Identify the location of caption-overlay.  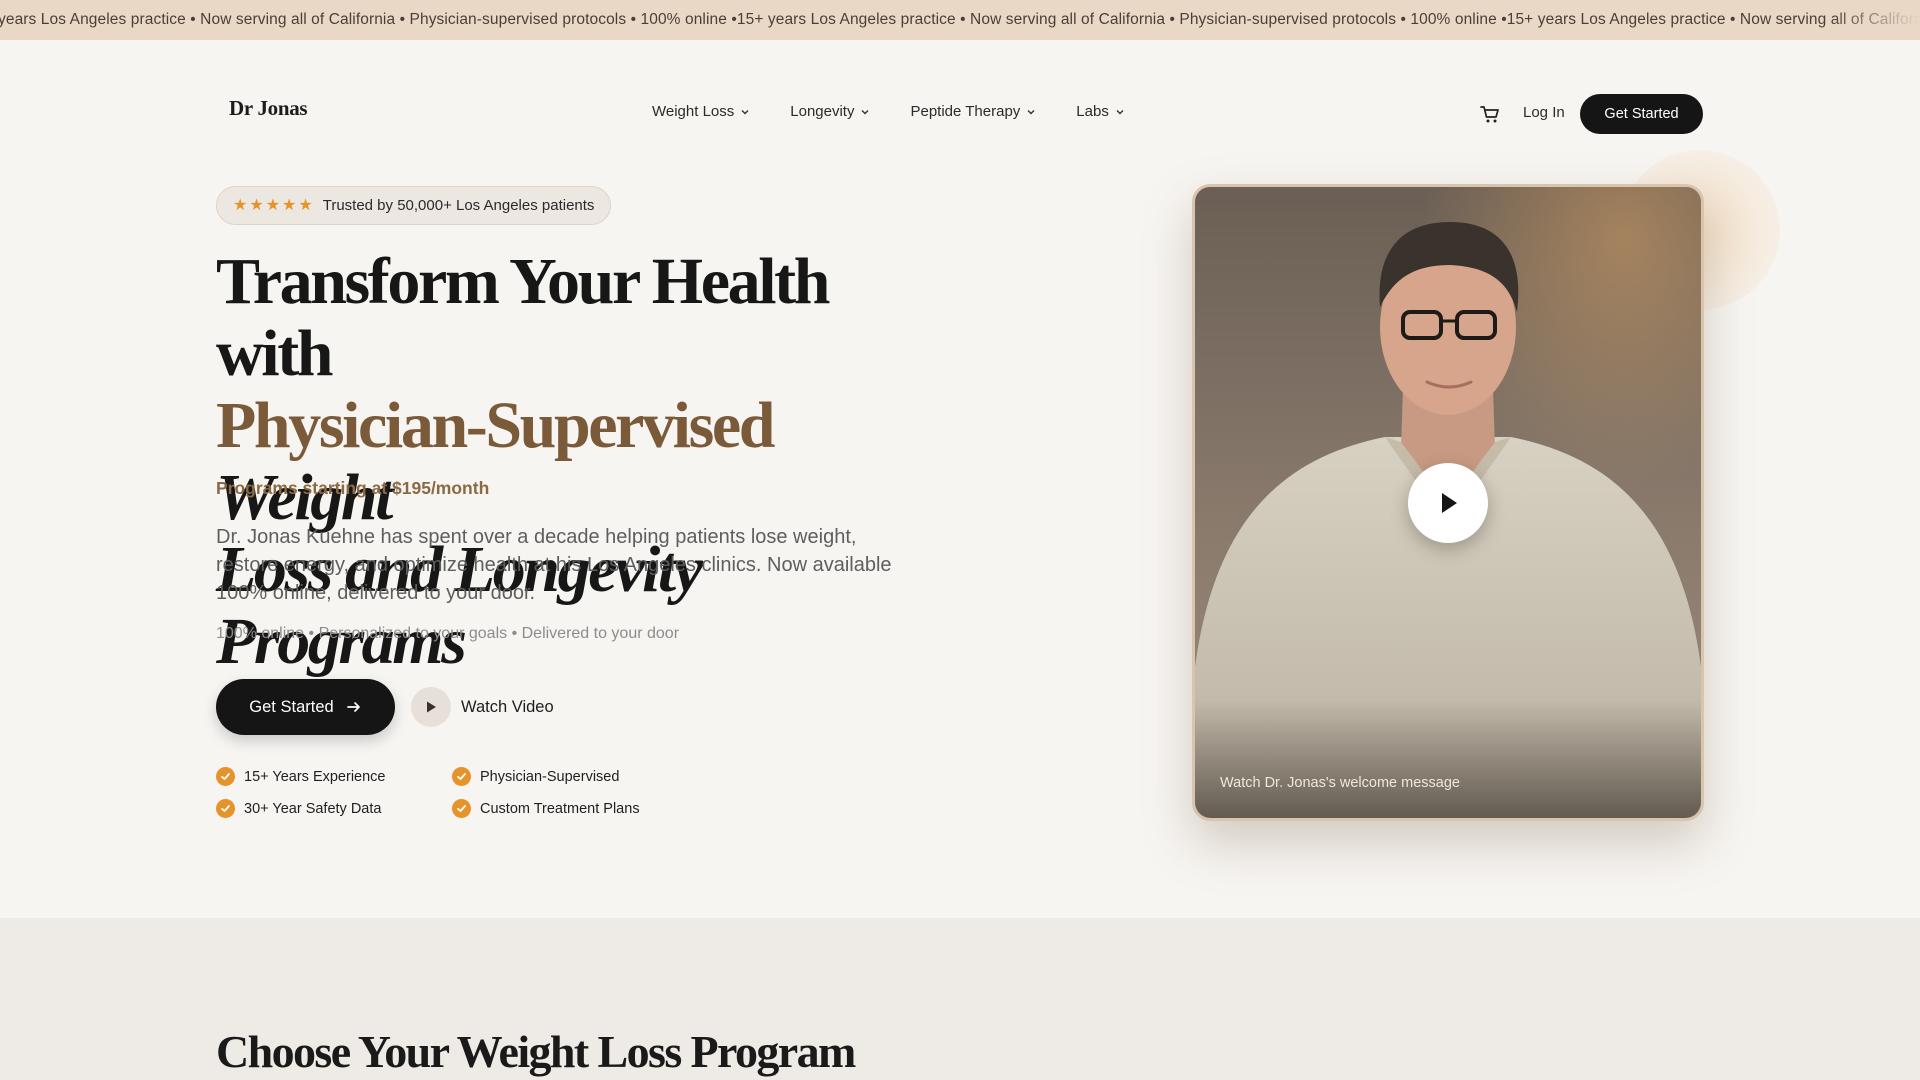
(1448, 759).